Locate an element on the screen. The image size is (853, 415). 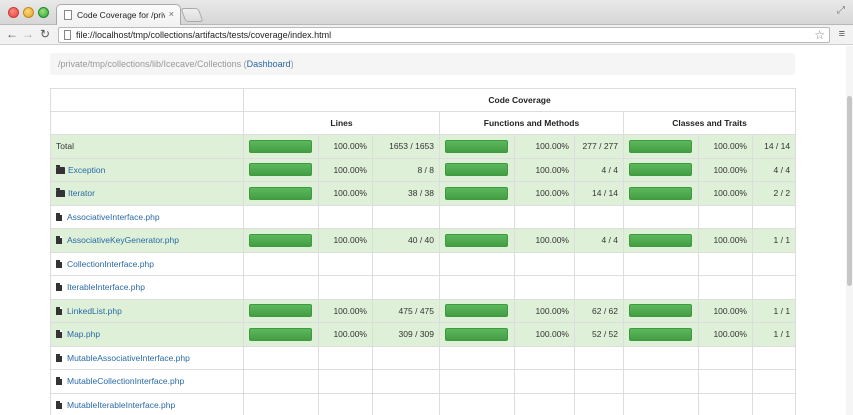
close-window-button is located at coordinates (13, 12).